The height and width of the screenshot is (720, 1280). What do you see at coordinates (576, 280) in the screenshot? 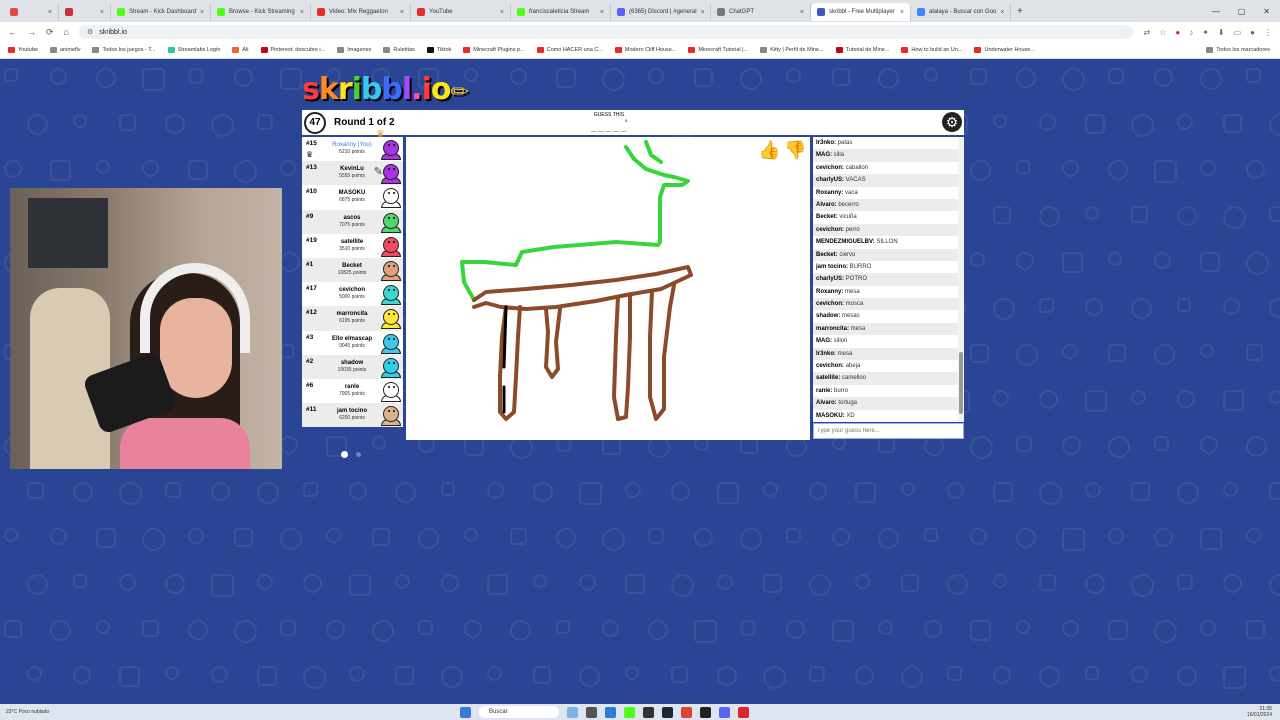
I see `drawing-strokes` at bounding box center [576, 280].